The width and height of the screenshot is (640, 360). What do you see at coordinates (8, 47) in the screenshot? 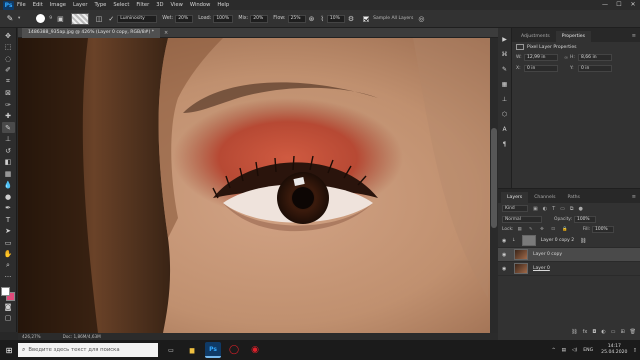
I see `marquee-tool-icon: ⬚` at bounding box center [8, 47].